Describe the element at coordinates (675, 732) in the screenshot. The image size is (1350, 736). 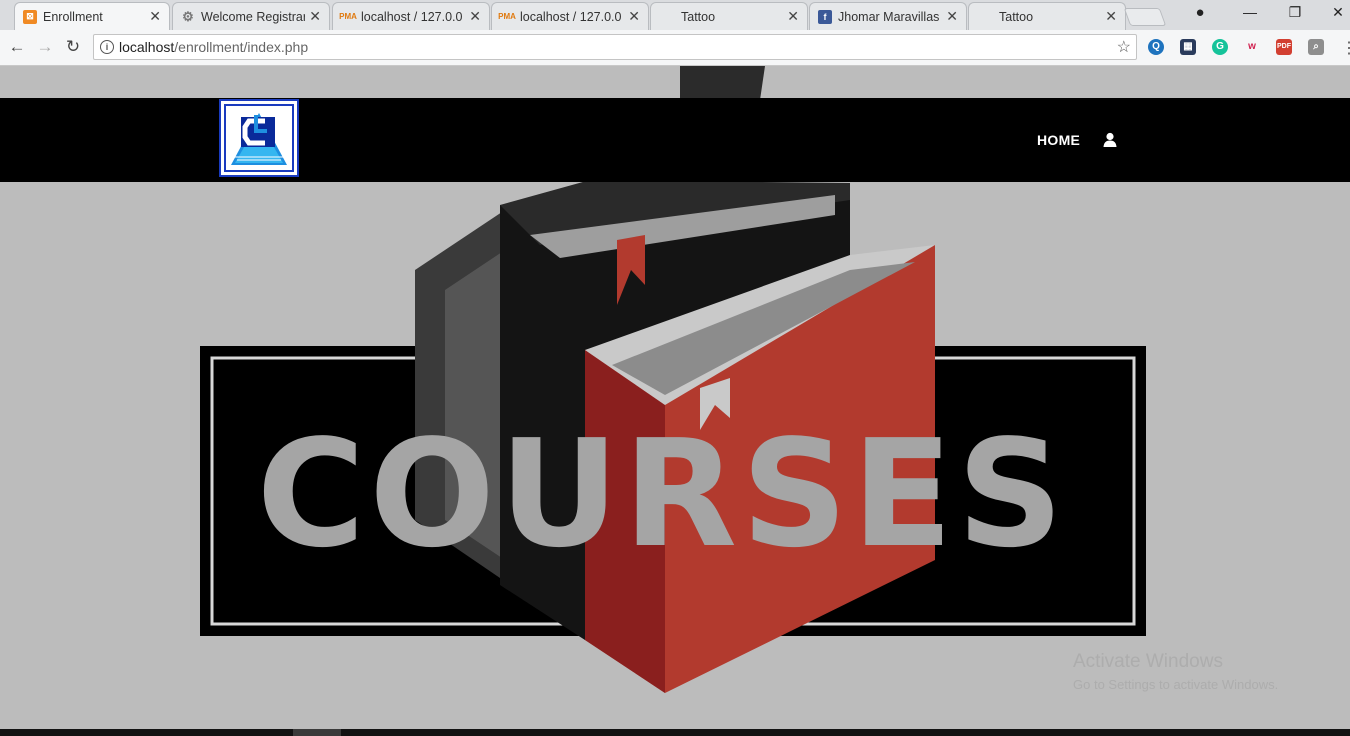
I see `os-taskbar` at that location.